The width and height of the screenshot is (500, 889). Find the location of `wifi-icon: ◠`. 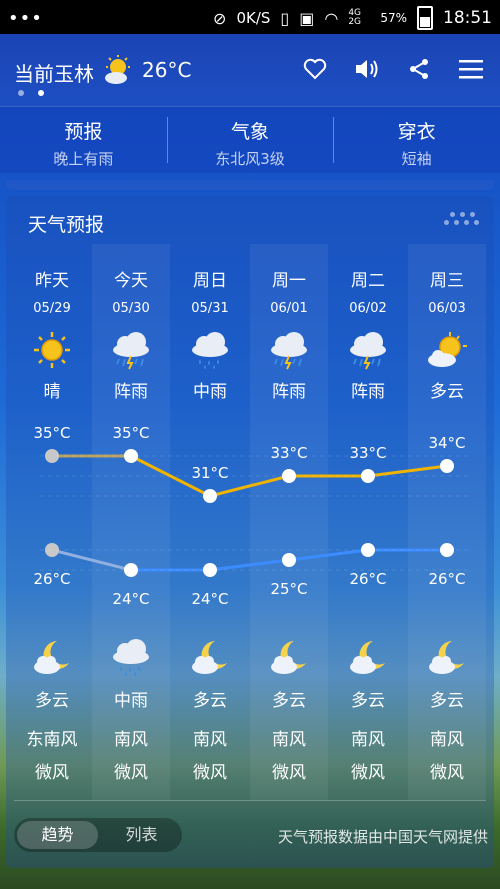

wifi-icon: ◠ is located at coordinates (331, 18).